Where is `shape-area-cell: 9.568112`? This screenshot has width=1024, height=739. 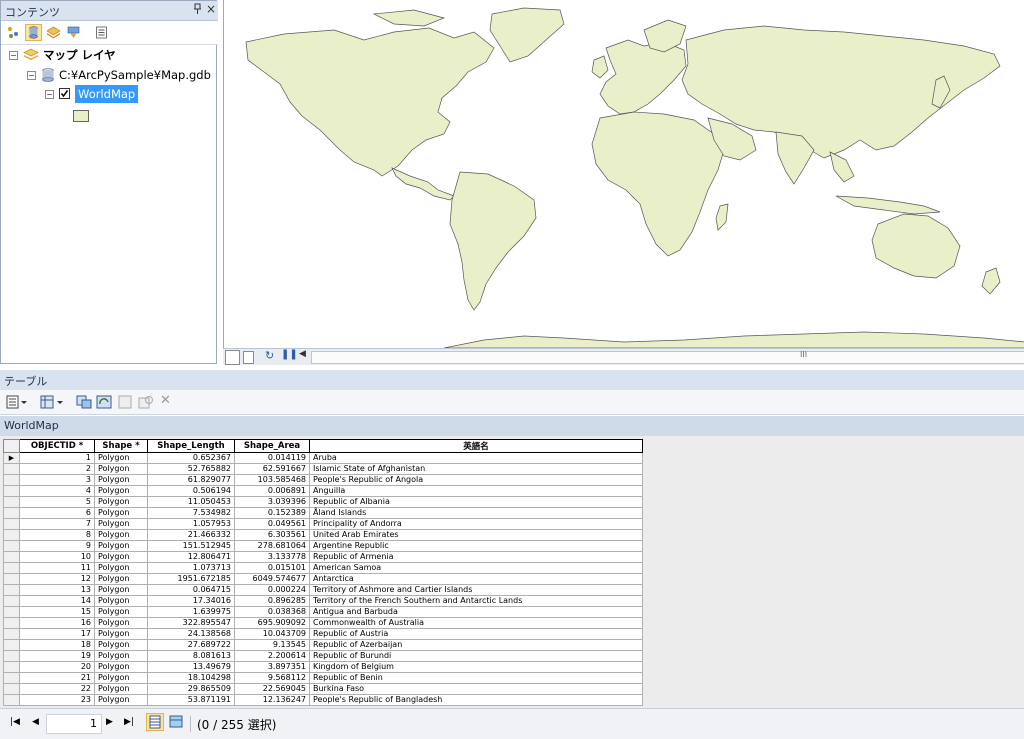 shape-area-cell: 9.568112 is located at coordinates (272, 678).